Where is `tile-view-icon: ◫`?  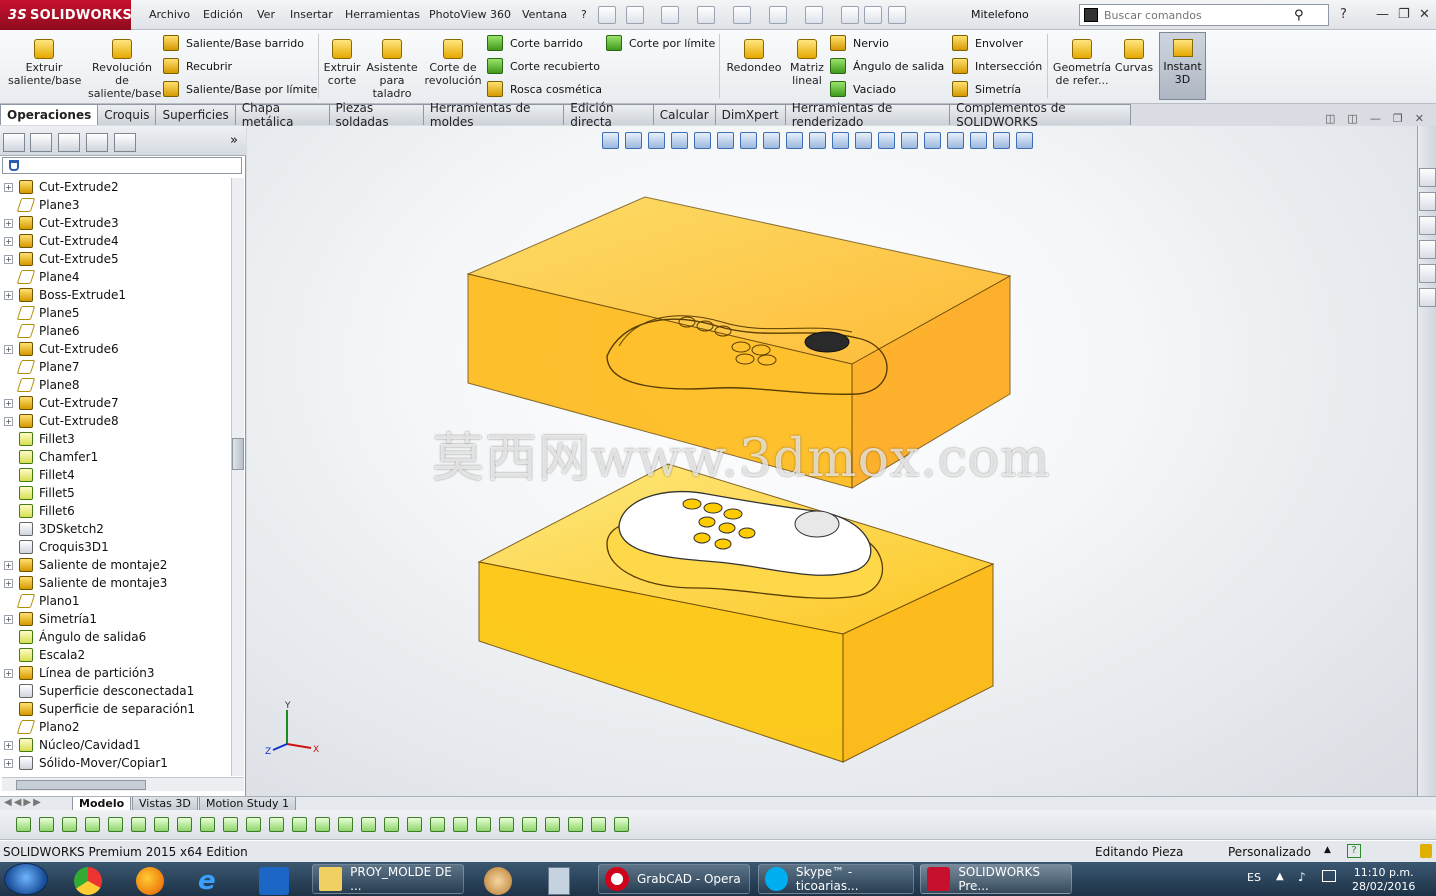 tile-view-icon: ◫ is located at coordinates (1352, 118).